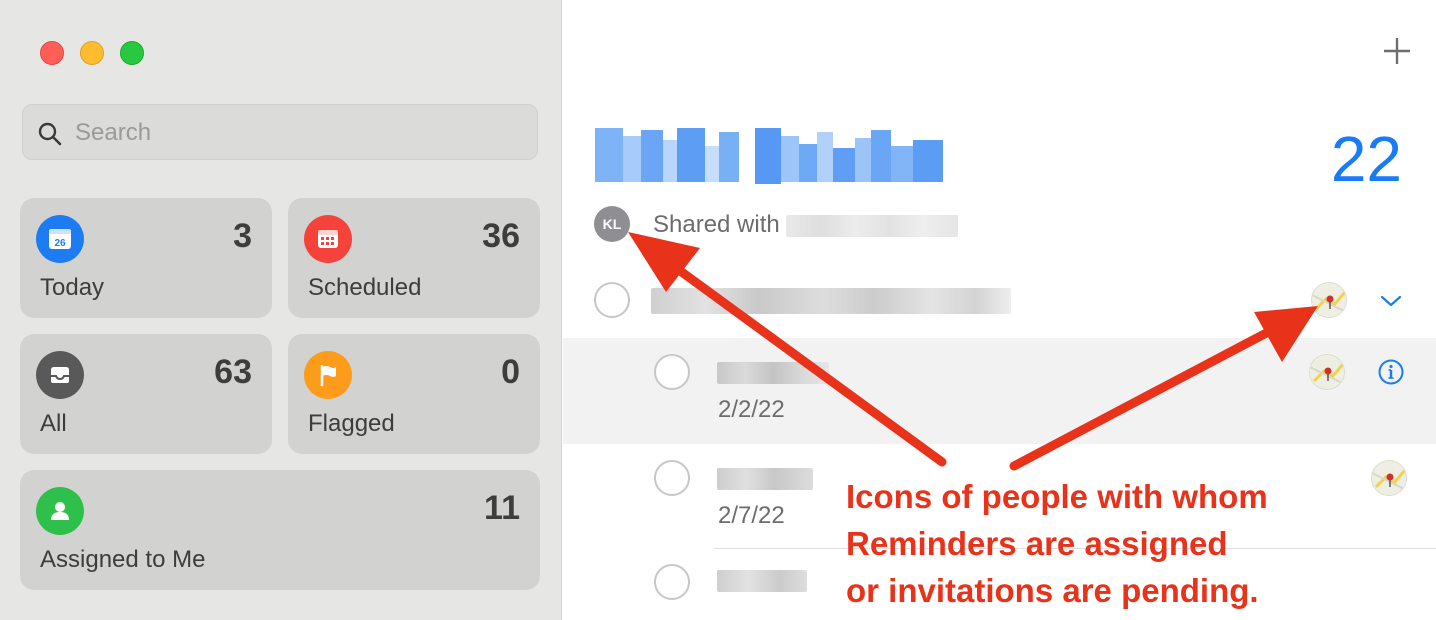 The height and width of the screenshot is (620, 1436). What do you see at coordinates (123, 559) in the screenshot?
I see `assigned-label: Assigned to Me` at bounding box center [123, 559].